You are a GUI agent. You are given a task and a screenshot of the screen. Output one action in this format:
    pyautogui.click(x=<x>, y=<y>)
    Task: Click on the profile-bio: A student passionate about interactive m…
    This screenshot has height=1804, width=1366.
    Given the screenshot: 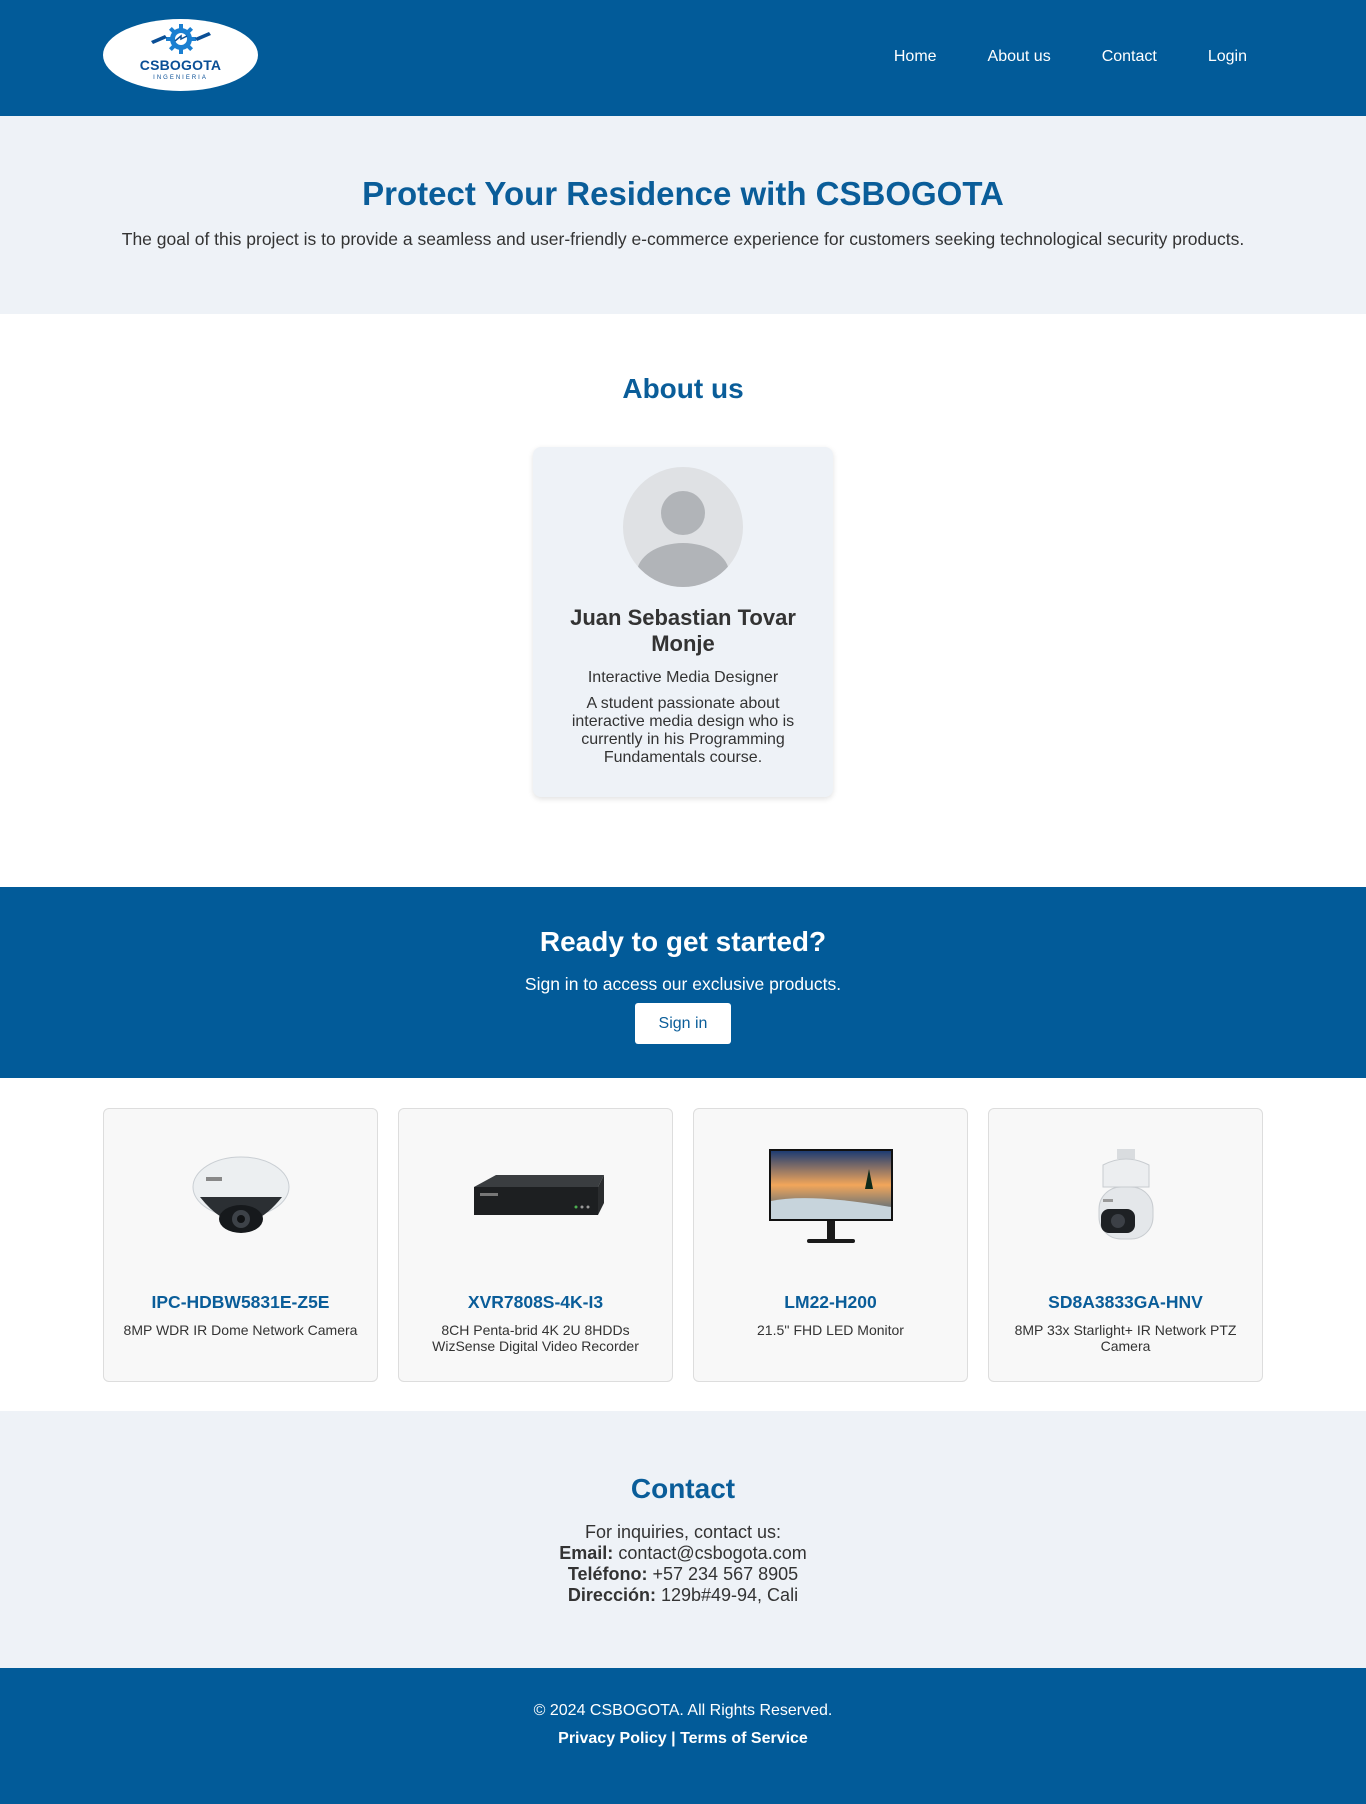 What is the action you would take?
    pyautogui.click(x=683, y=730)
    